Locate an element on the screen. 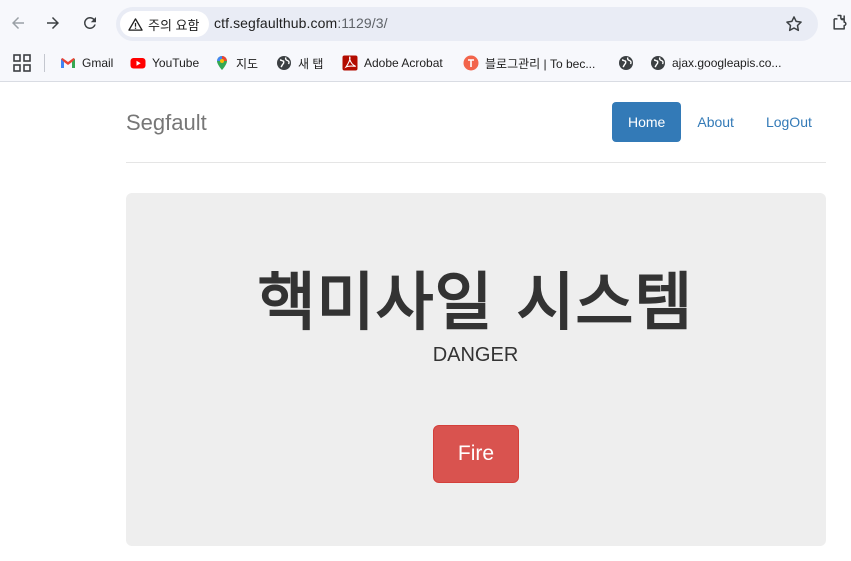  bookmark-youtube: YouTube is located at coordinates (164, 63).